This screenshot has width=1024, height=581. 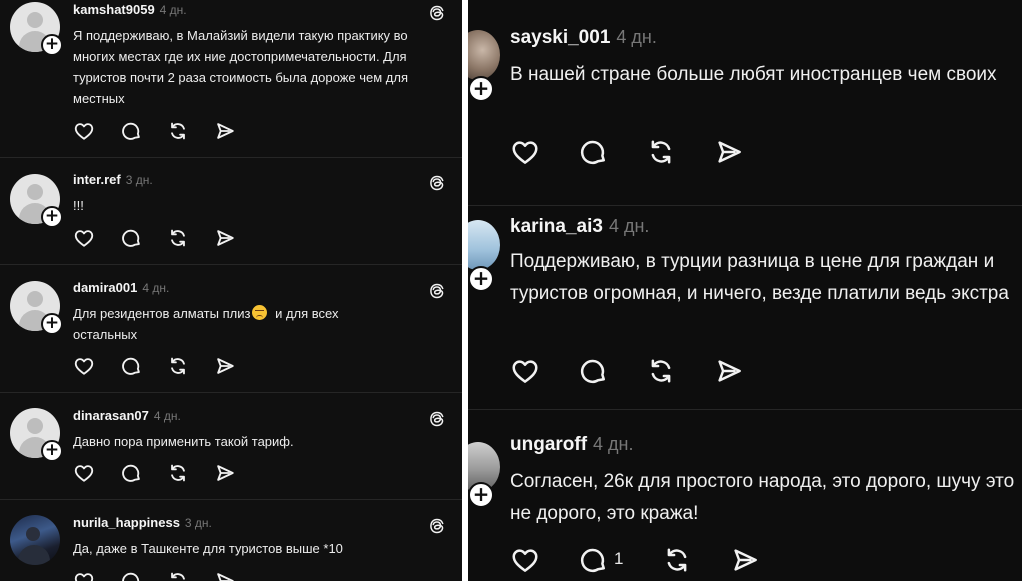 I want to click on reply-username: inter.ref 3 дн., so click(x=113, y=179).